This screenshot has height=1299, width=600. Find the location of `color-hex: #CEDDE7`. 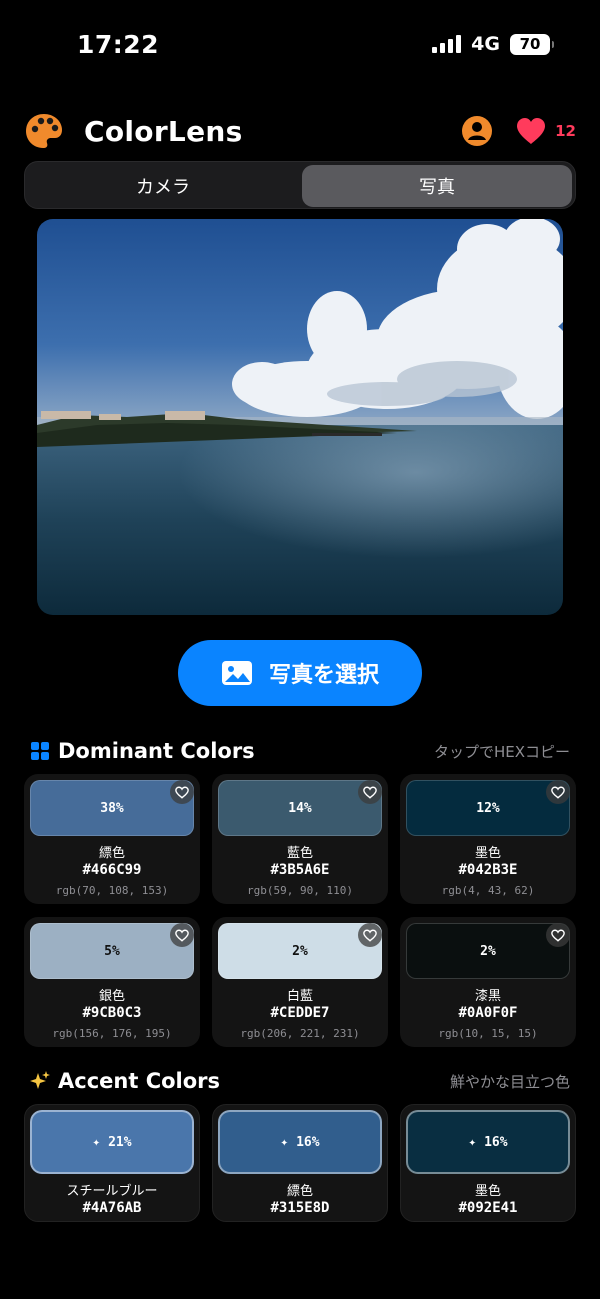

color-hex: #CEDDE7 is located at coordinates (300, 1013).